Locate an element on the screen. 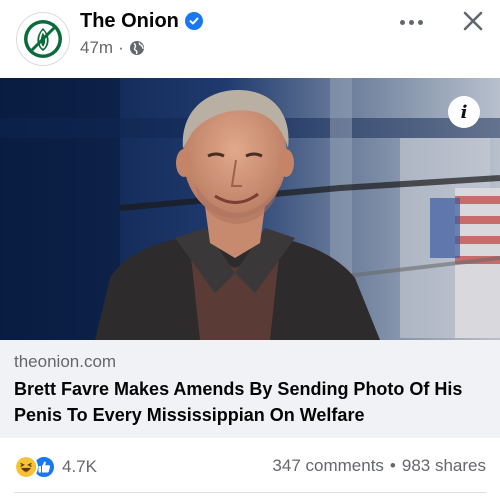 Image resolution: width=500 pixels, height=500 pixels. reactions-summary: 4.7K is located at coordinates (55, 467).